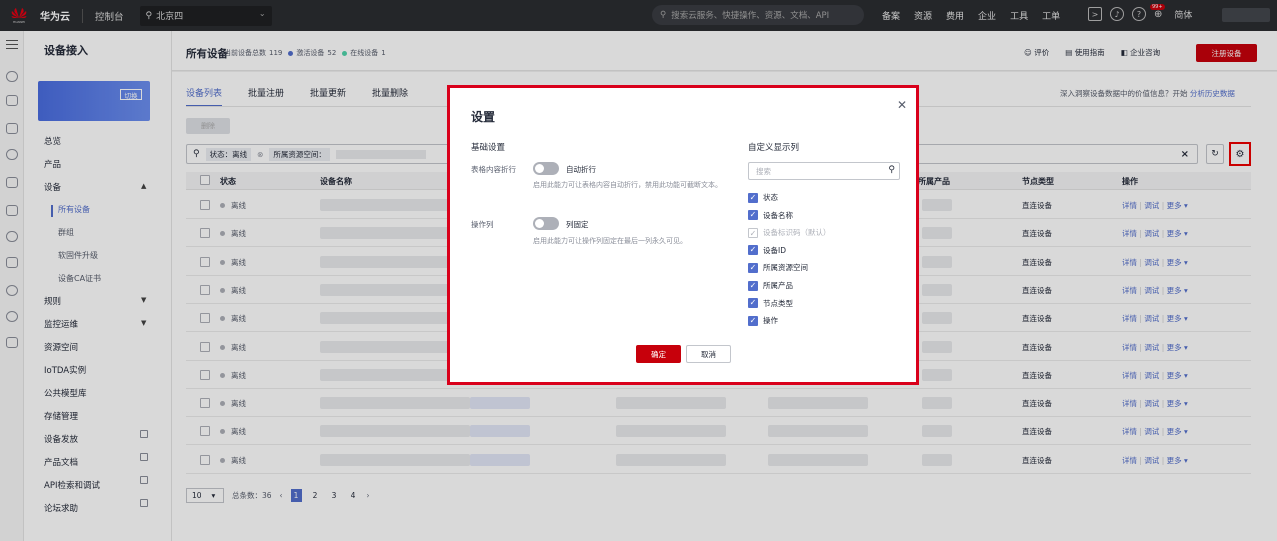  What do you see at coordinates (708, 354) in the screenshot?
I see `cancel-button: 取消` at bounding box center [708, 354].